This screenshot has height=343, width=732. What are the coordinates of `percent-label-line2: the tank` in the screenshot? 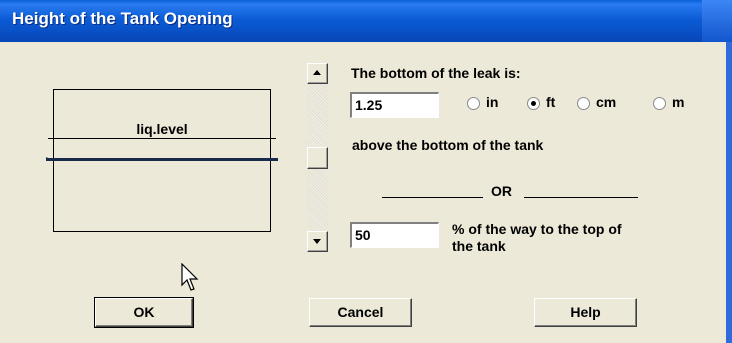 It's located at (479, 246).